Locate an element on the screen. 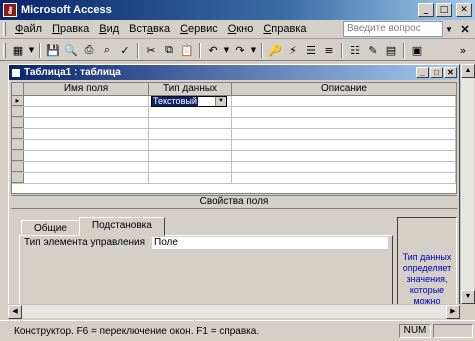  scroll-right-icon: ▶ is located at coordinates (453, 312).